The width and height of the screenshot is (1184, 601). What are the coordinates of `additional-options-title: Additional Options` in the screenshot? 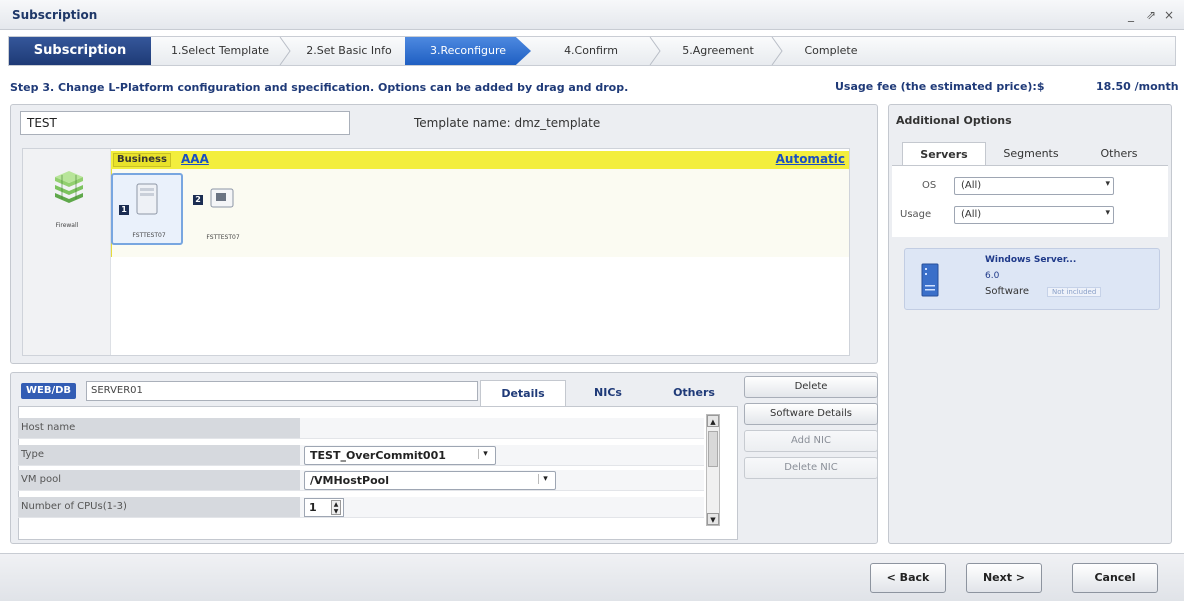 It's located at (954, 120).